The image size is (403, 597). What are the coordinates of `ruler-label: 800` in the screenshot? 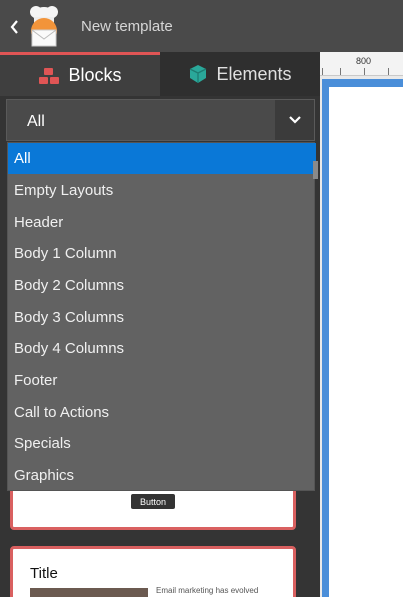 It's located at (364, 61).